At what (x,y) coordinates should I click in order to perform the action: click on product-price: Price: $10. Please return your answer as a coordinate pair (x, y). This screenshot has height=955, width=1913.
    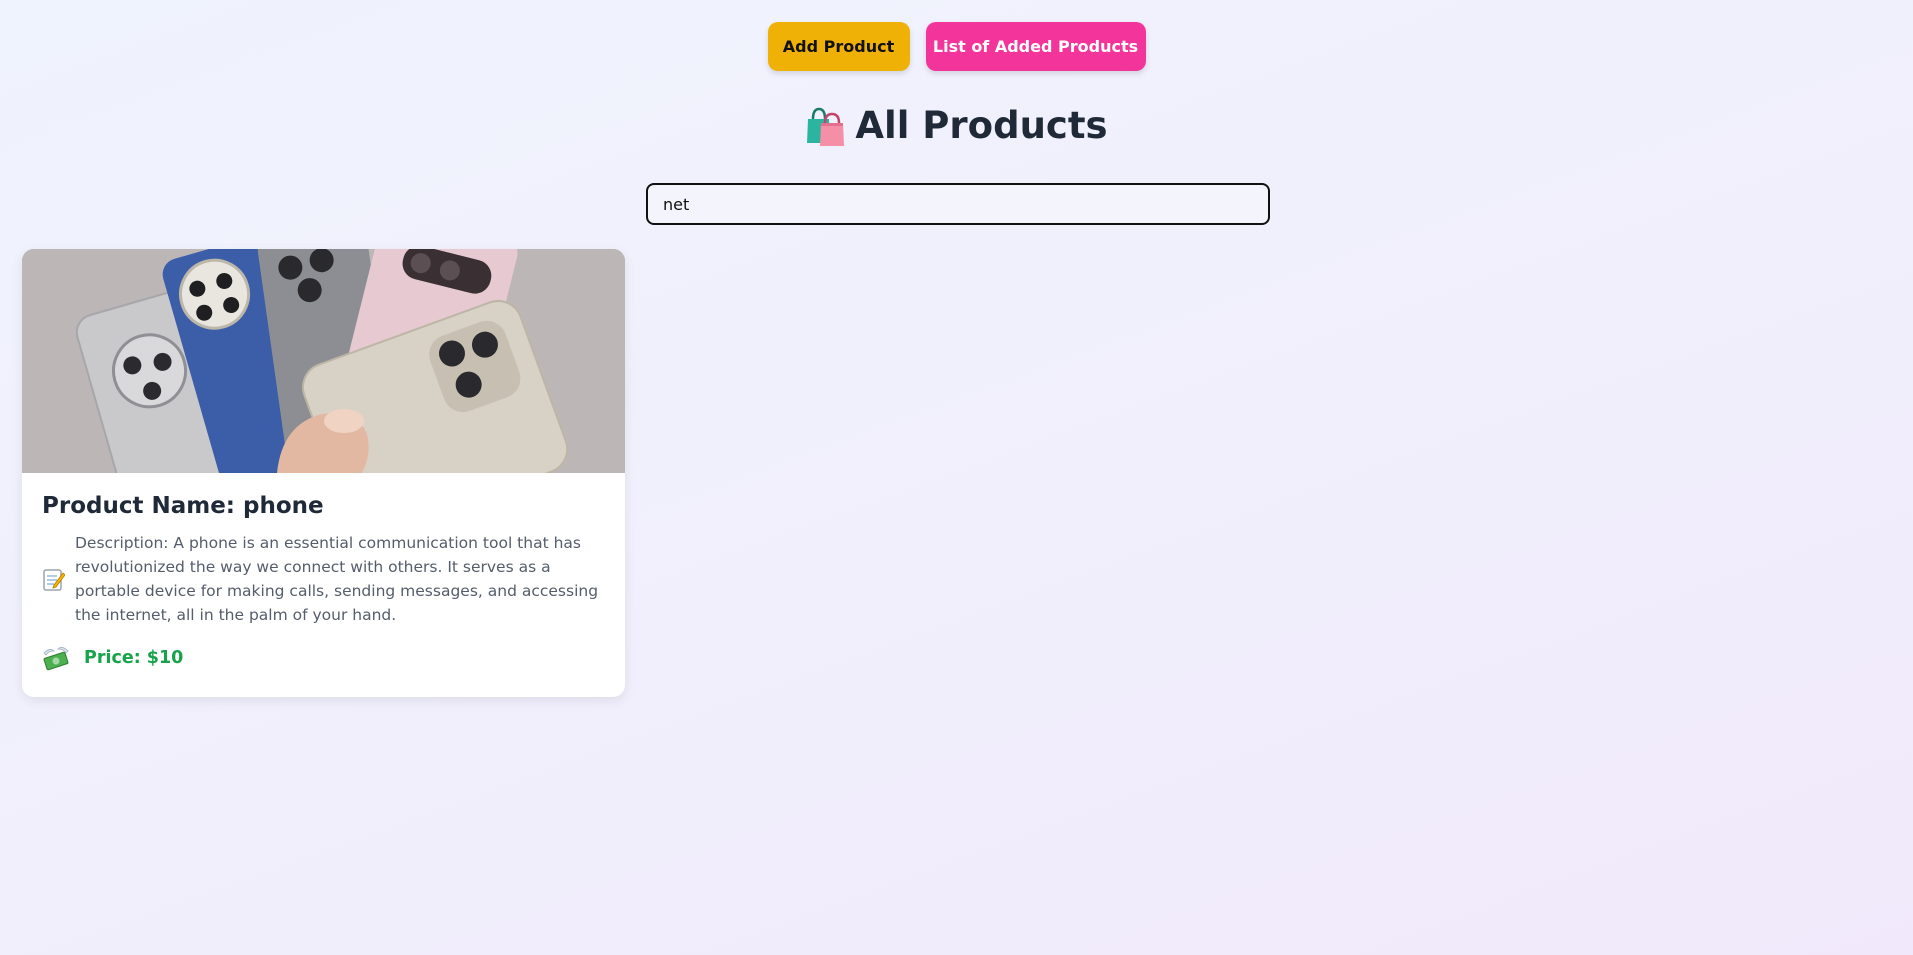
    Looking at the image, I should click on (134, 658).